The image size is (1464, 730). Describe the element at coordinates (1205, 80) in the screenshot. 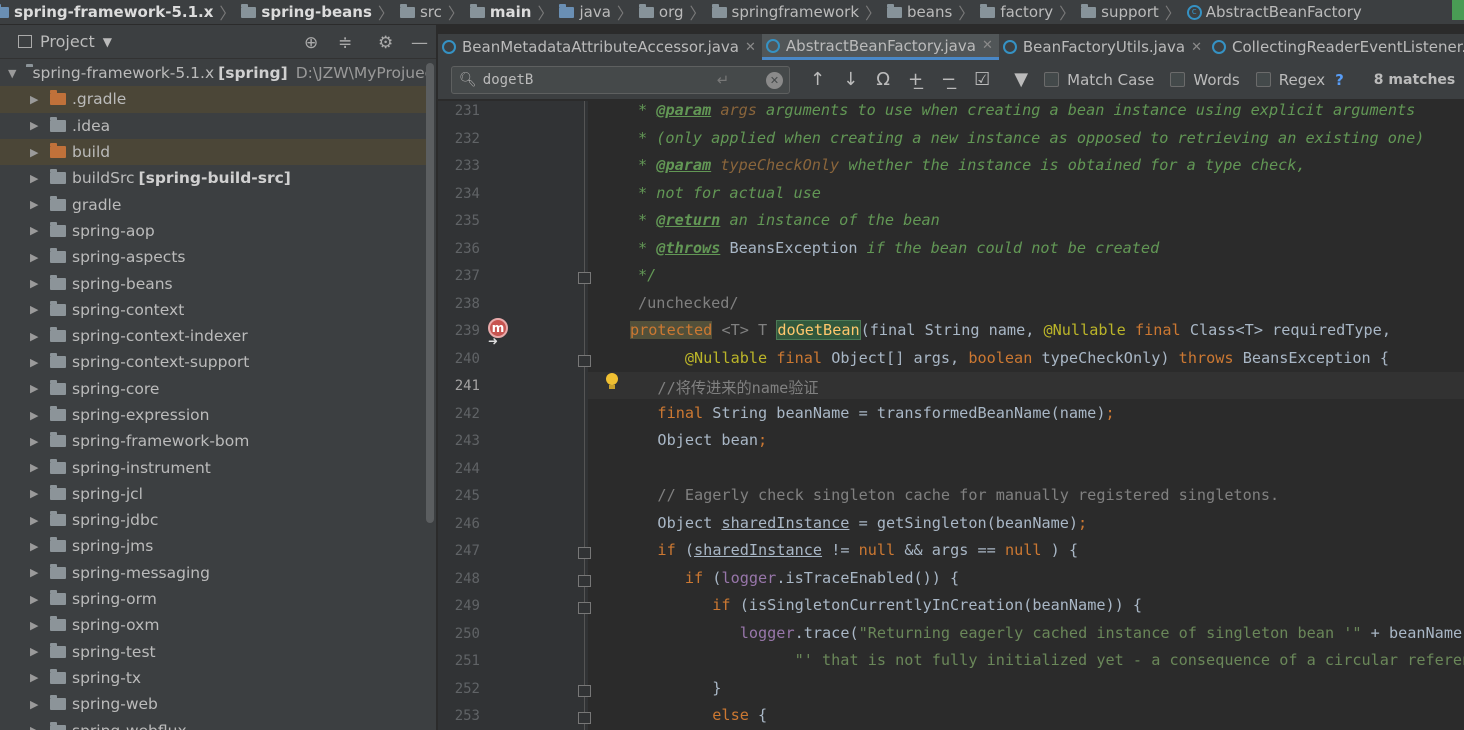

I see `words-checkbox: Words` at that location.